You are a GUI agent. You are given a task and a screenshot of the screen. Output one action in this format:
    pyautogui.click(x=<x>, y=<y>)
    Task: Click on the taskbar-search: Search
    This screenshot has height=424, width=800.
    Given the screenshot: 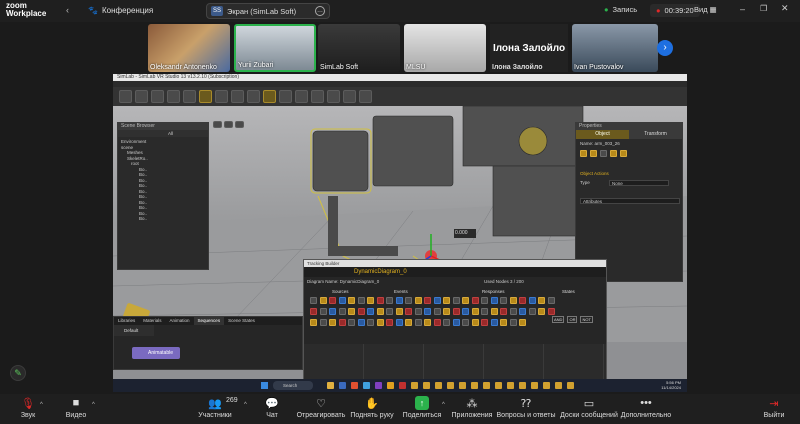 What is the action you would take?
    pyautogui.click(x=293, y=385)
    